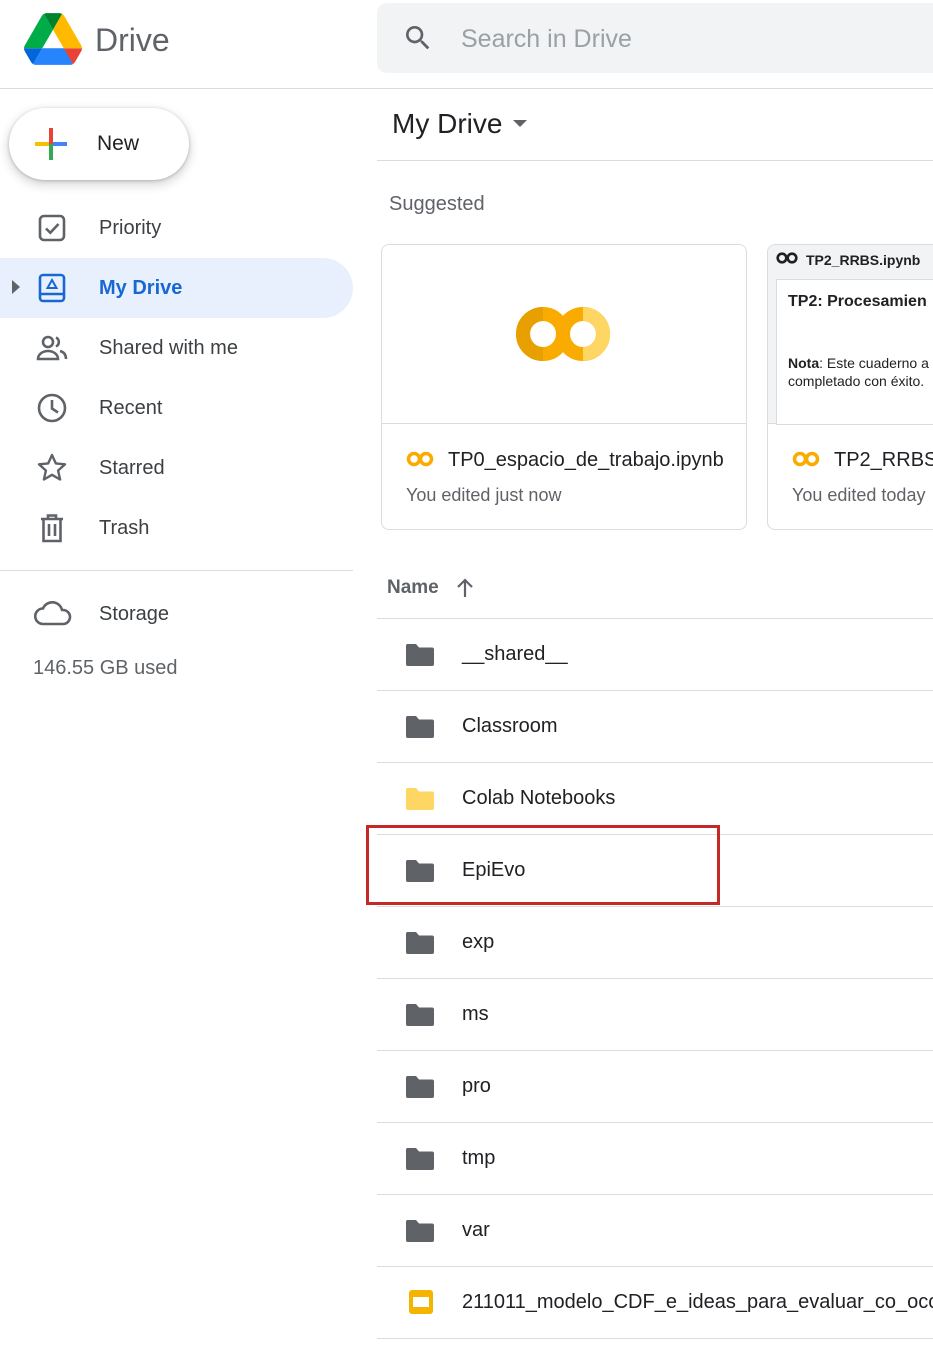 Image resolution: width=933 pixels, height=1350 pixels. What do you see at coordinates (176, 528) in the screenshot?
I see `sidebar-item-trash: Trash` at bounding box center [176, 528].